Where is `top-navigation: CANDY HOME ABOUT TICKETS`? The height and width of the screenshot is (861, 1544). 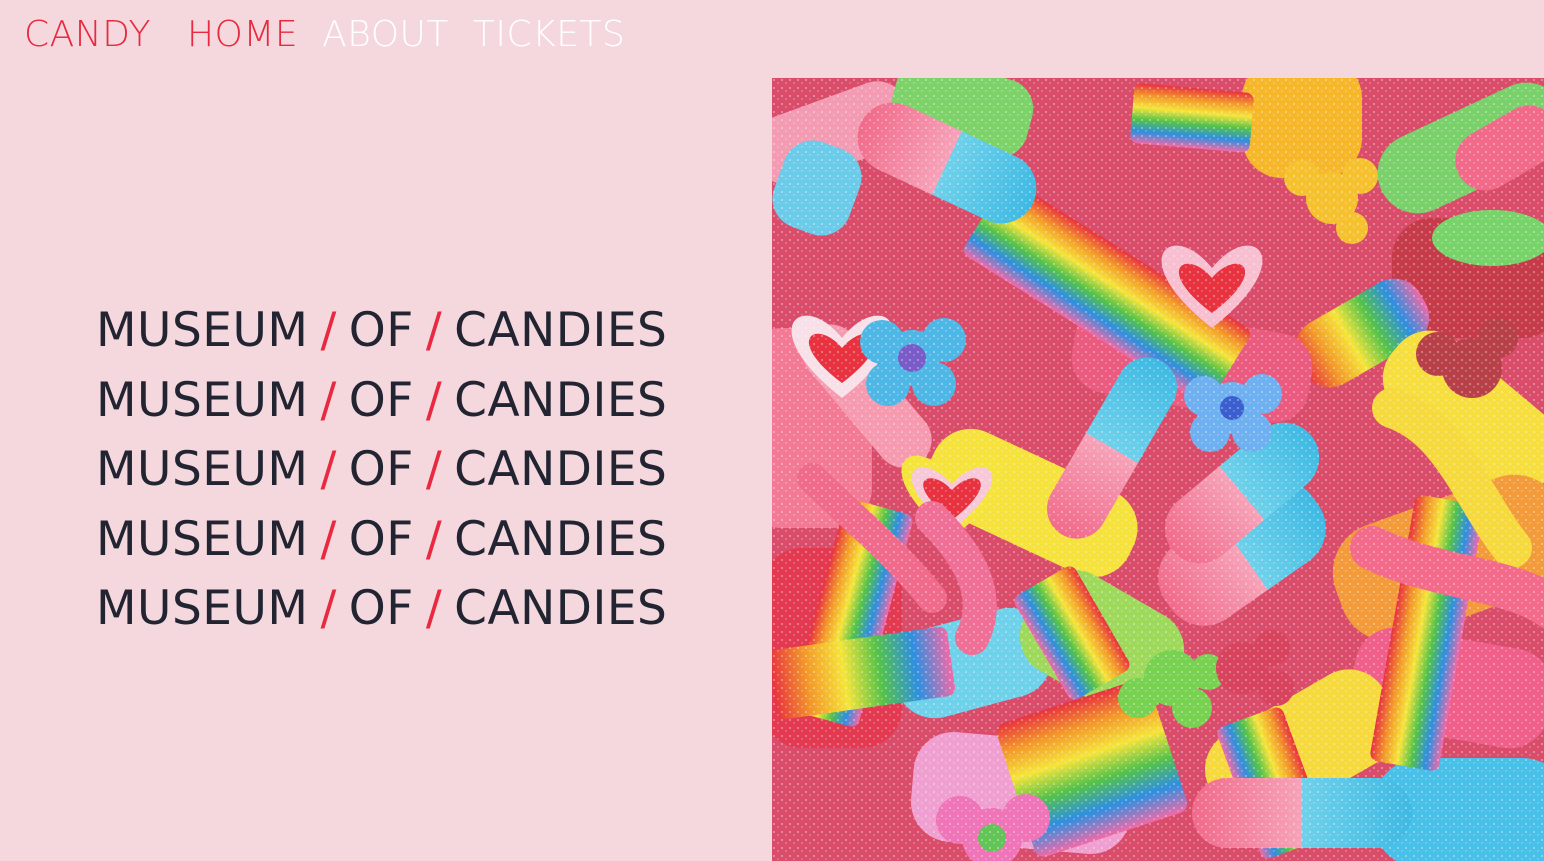
top-navigation: CANDY HOME ABOUT TICKETS is located at coordinates (336, 34).